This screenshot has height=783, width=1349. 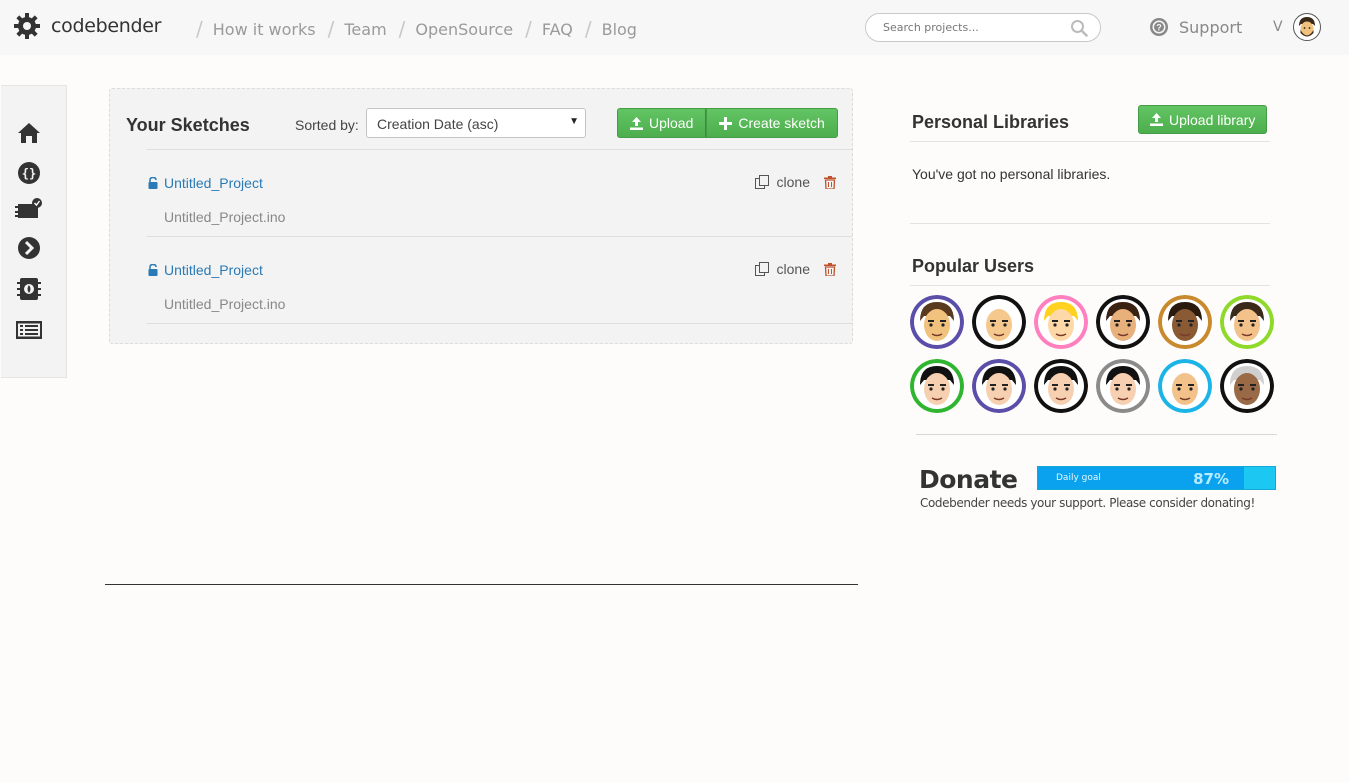 I want to click on list-icon, so click(x=29, y=330).